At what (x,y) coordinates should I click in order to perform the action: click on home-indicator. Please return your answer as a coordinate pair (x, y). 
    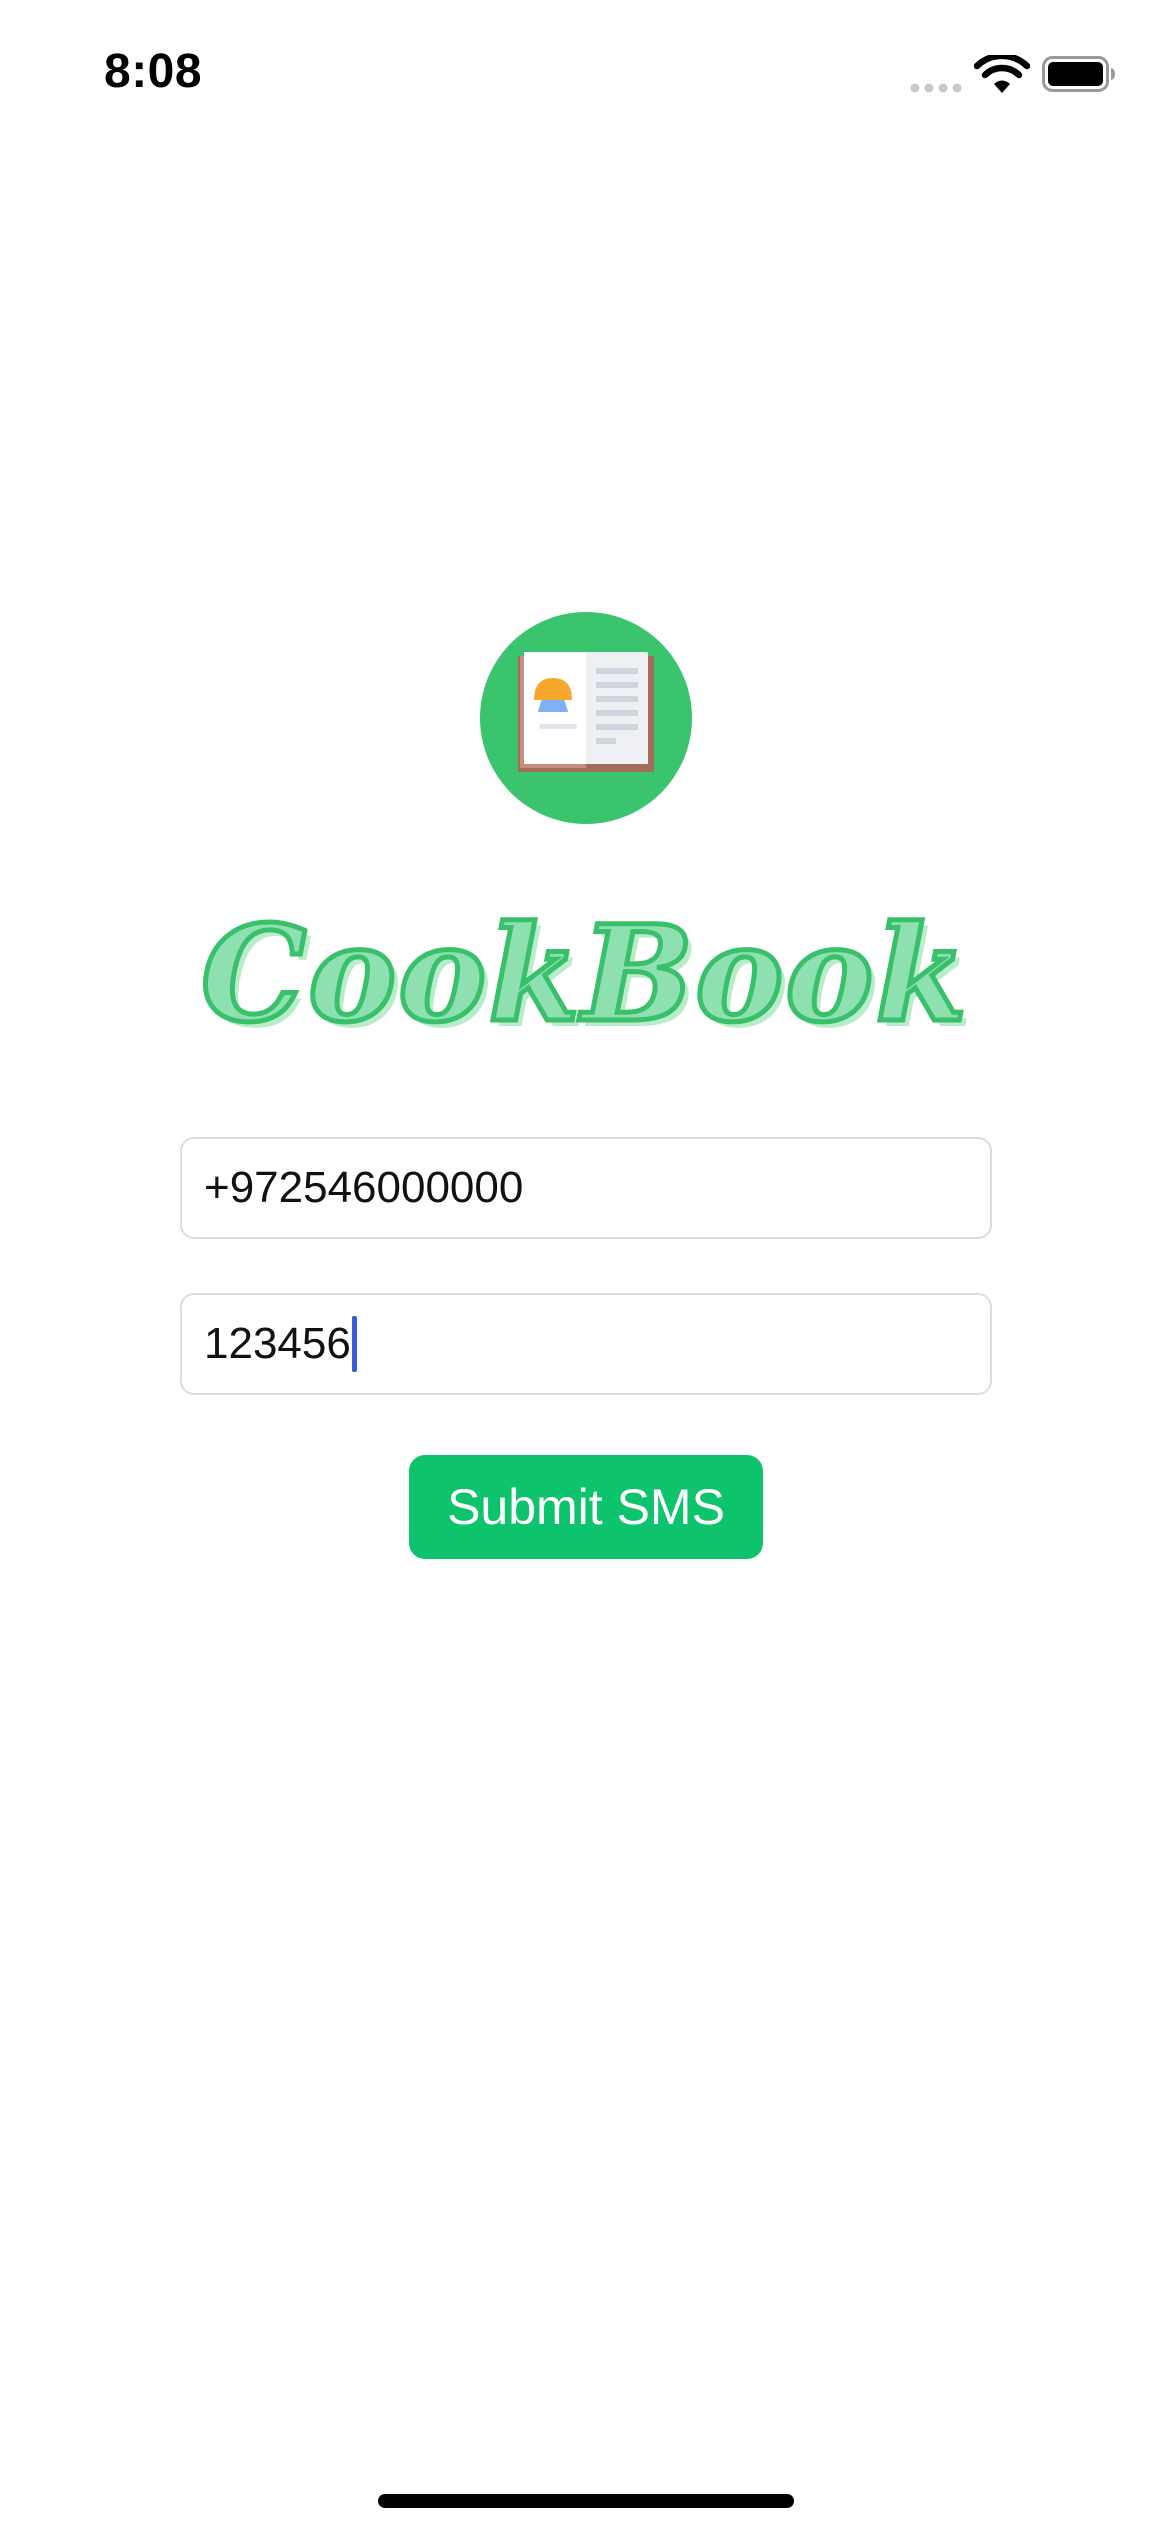
    Looking at the image, I should click on (586, 2501).